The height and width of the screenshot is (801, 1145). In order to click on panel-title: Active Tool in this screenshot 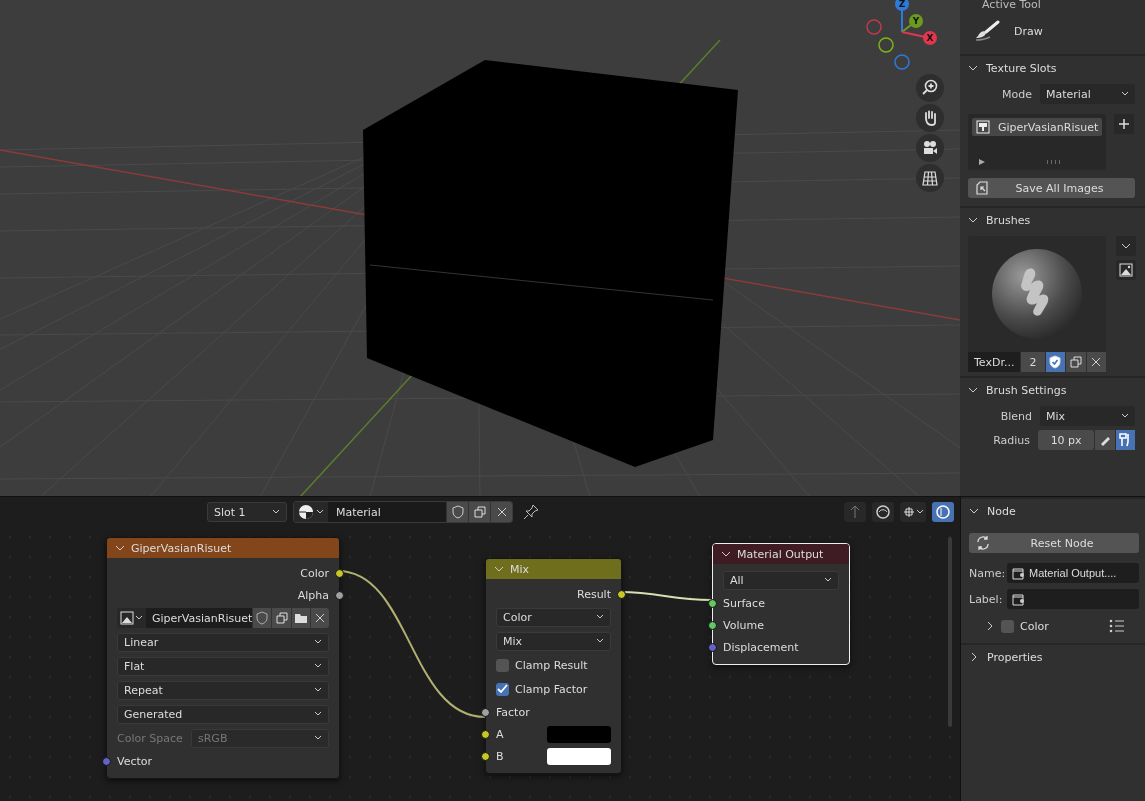, I will do `click(1011, 4)`.